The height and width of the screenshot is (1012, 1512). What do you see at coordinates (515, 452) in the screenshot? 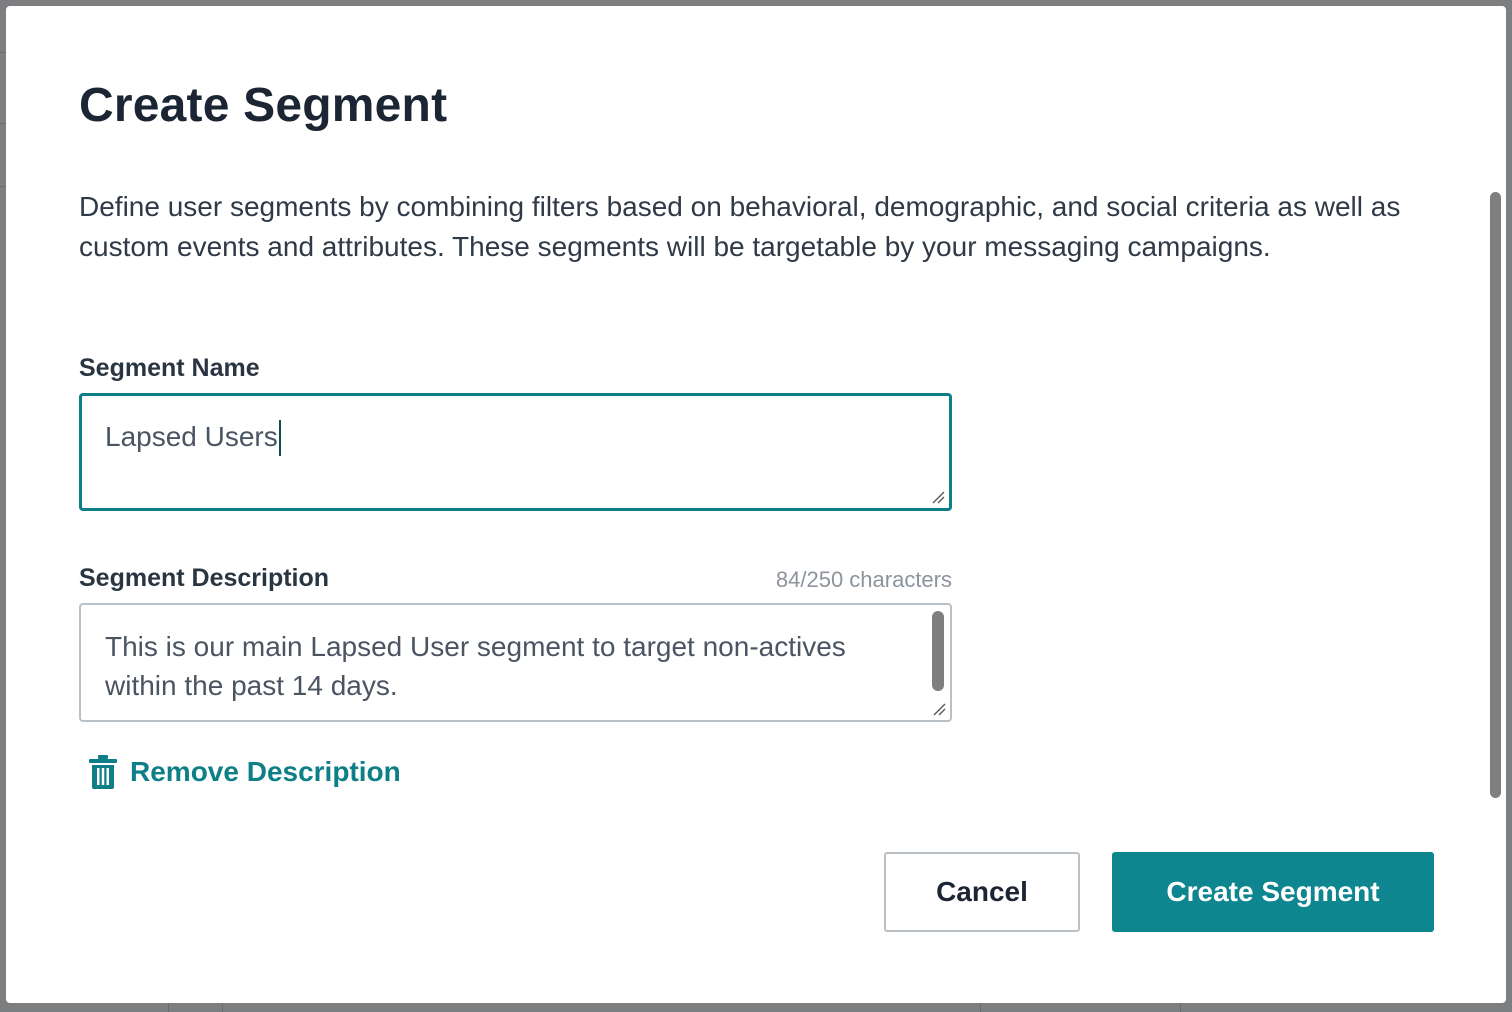
I see `segment-name-input: Lapsed Users` at bounding box center [515, 452].